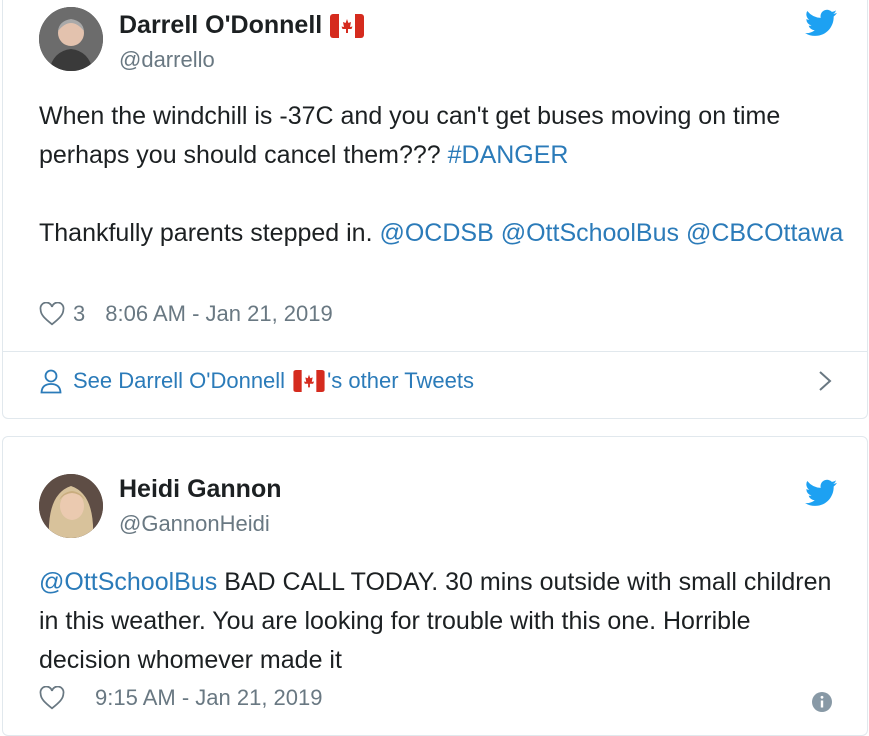 The height and width of the screenshot is (736, 869). What do you see at coordinates (209, 233) in the screenshot?
I see `tweet-text-plain: Thankfully parents stepped in.` at bounding box center [209, 233].